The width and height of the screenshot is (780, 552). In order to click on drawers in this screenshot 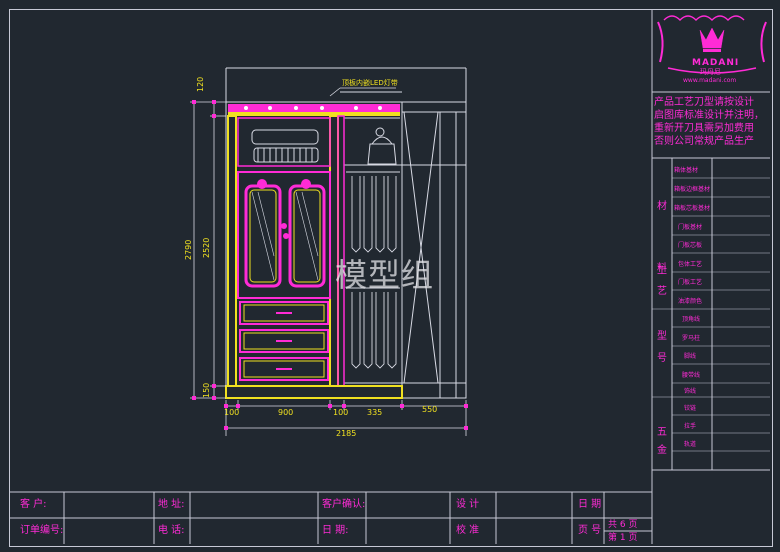, I will do `click(284, 341)`.